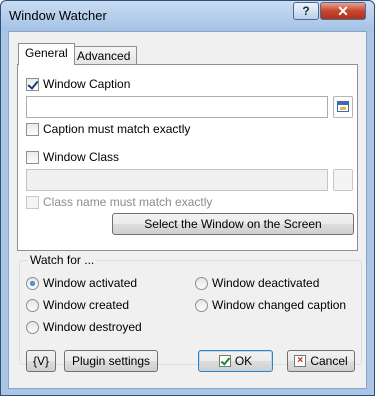 This screenshot has width=375, height=396. What do you see at coordinates (92, 327) in the screenshot?
I see `radio-label: Window destroyed` at bounding box center [92, 327].